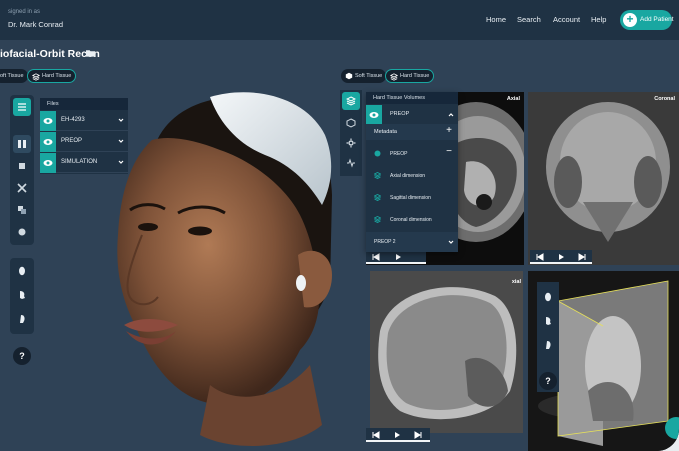  What do you see at coordinates (451, 115) in the screenshot?
I see `chevron-up-icon` at bounding box center [451, 115].